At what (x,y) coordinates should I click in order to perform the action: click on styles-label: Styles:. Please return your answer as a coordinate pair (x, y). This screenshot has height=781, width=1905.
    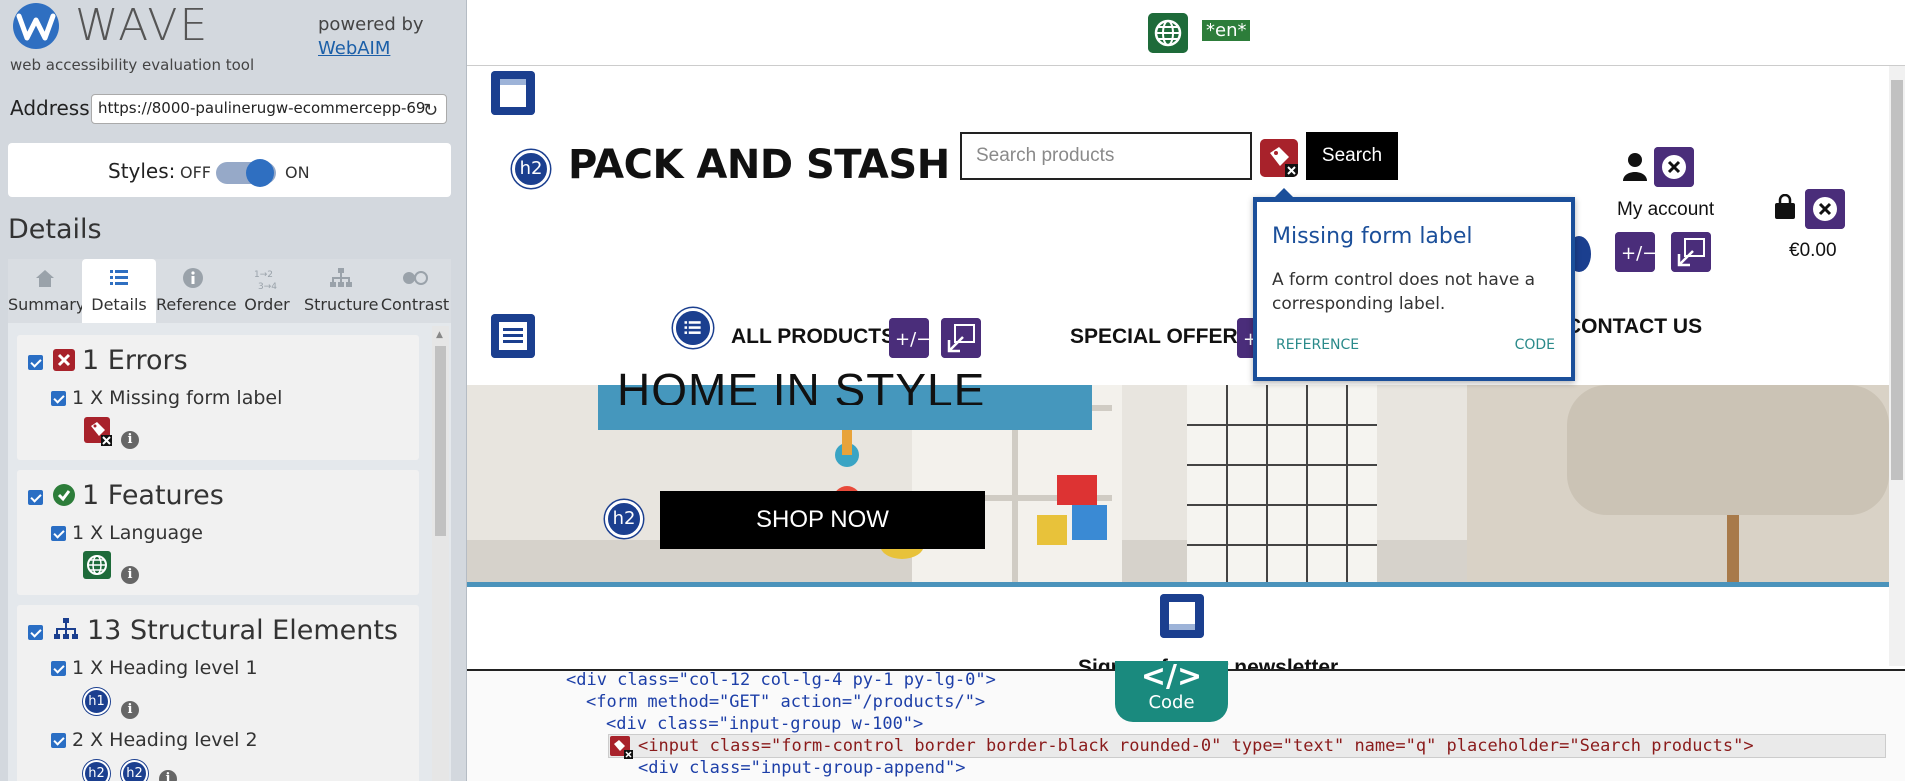
    Looking at the image, I should click on (142, 171).